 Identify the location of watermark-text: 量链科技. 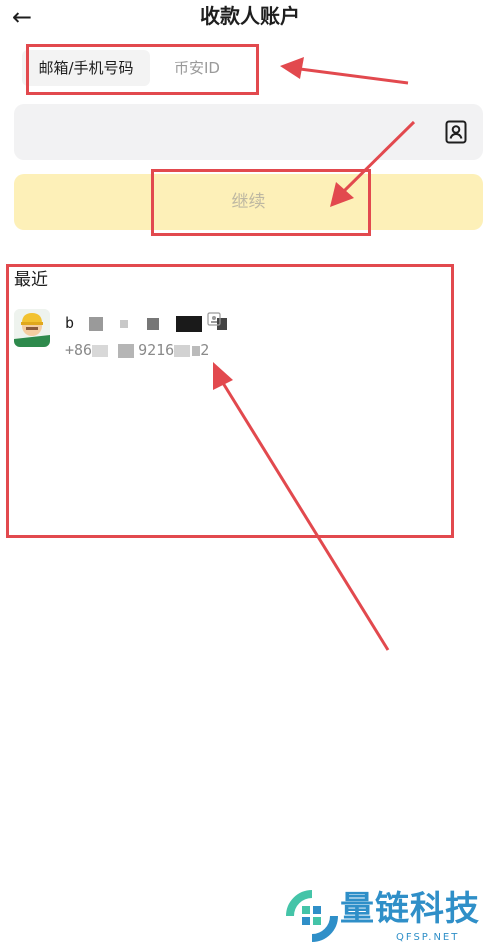
(410, 909).